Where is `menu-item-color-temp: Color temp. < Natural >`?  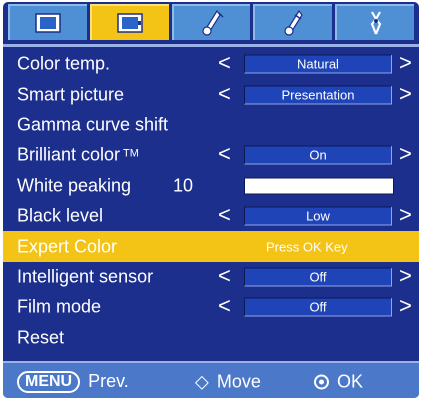 menu-item-color-temp: Color temp. < Natural > is located at coordinates (211, 64).